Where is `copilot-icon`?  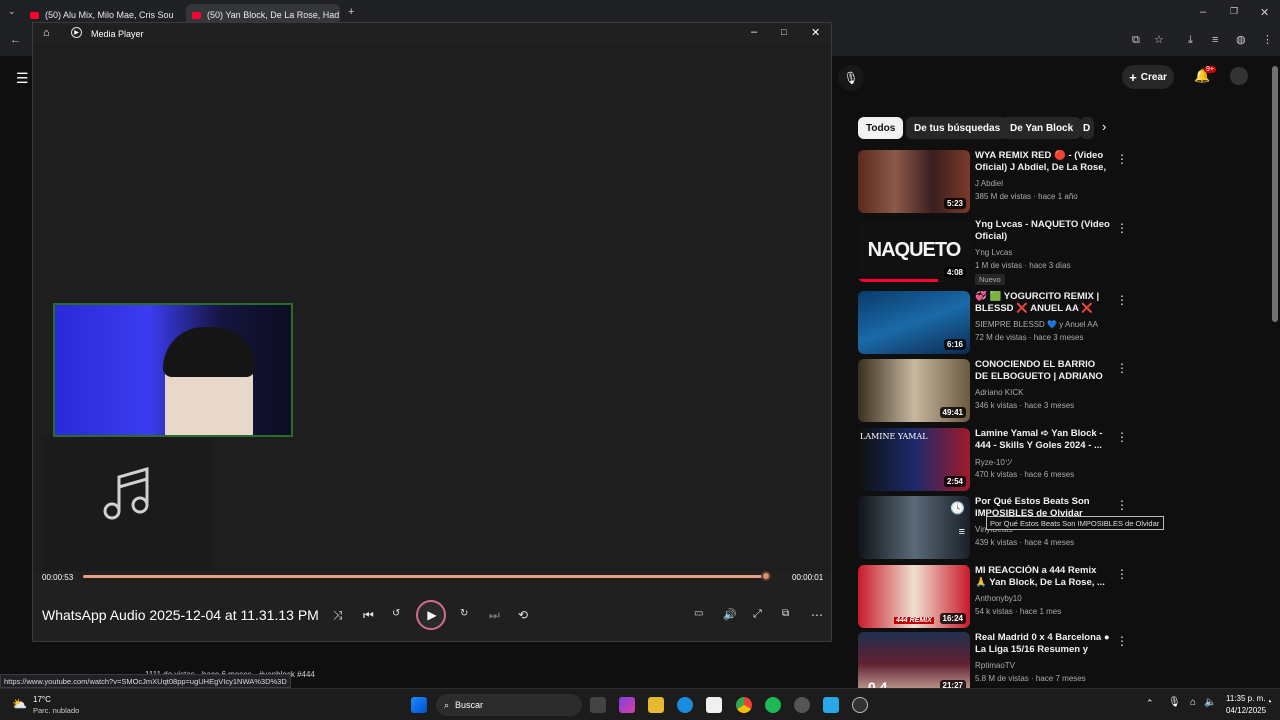
copilot-icon is located at coordinates (627, 705).